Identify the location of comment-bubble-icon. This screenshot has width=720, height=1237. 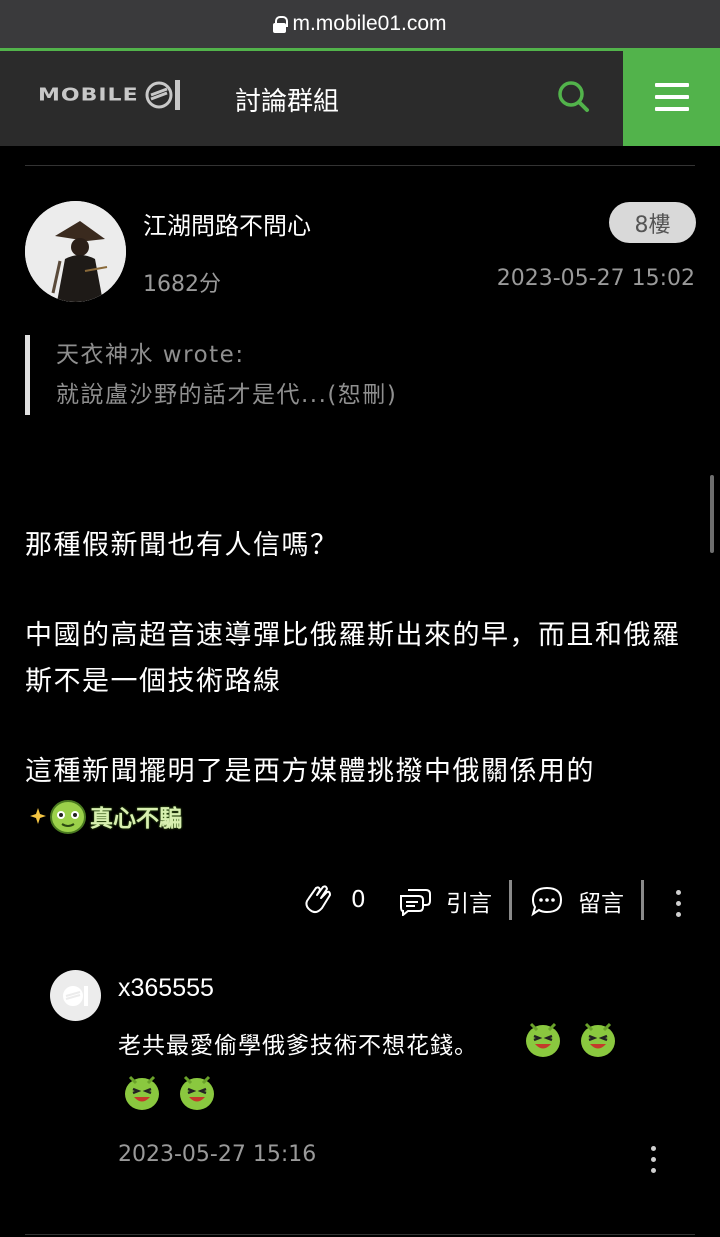
(547, 901).